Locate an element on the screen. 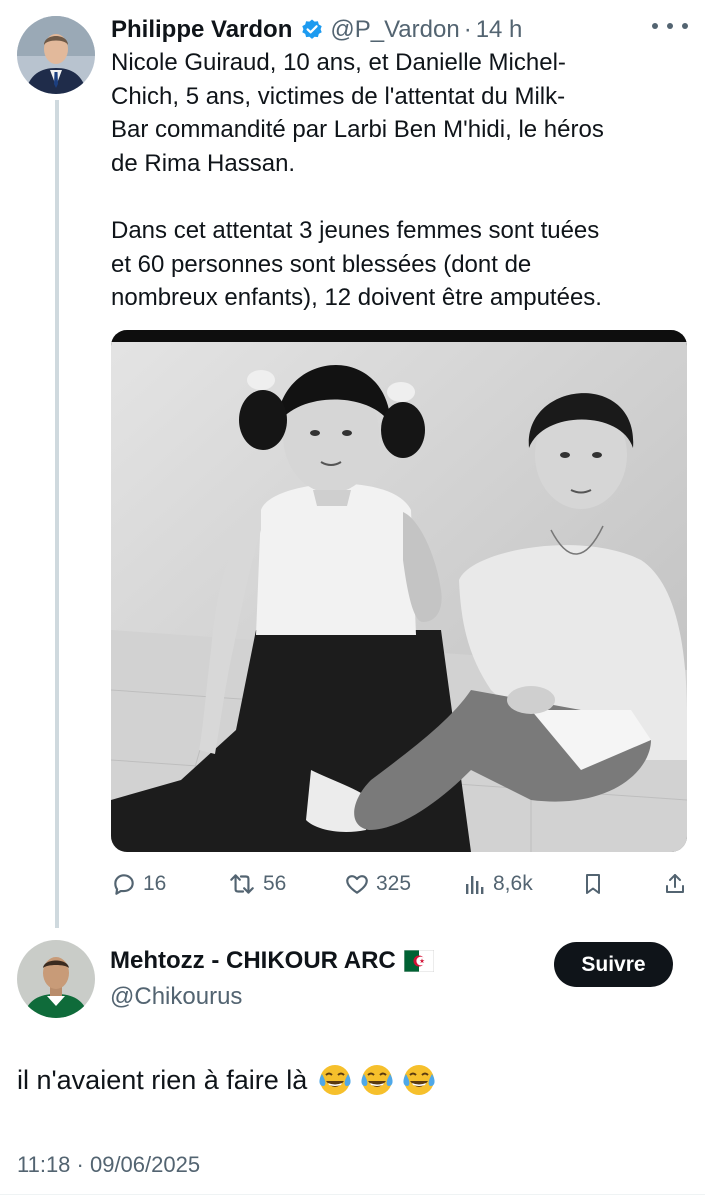 This screenshot has height=1200, width=705. reply-text: il n'avaient rien à faire là is located at coordinates (162, 1079).